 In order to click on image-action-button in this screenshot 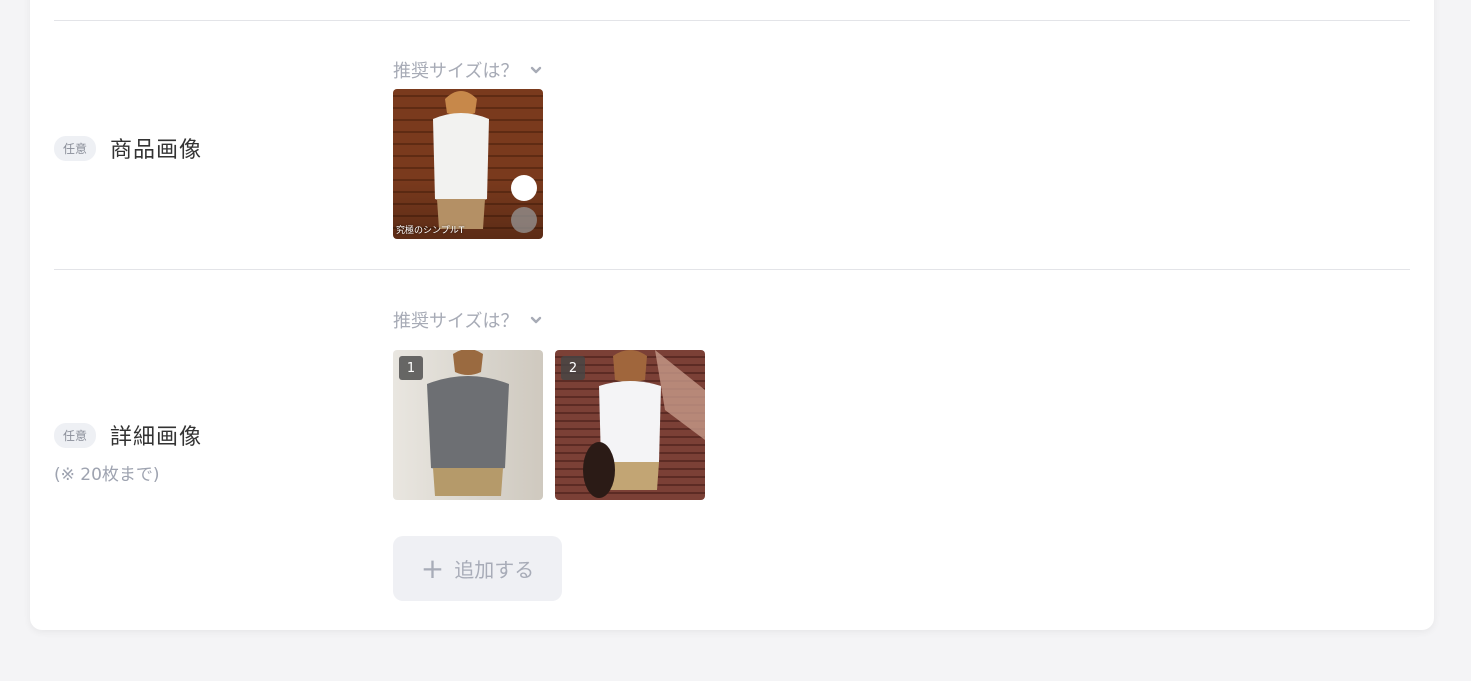, I will do `click(524, 188)`.